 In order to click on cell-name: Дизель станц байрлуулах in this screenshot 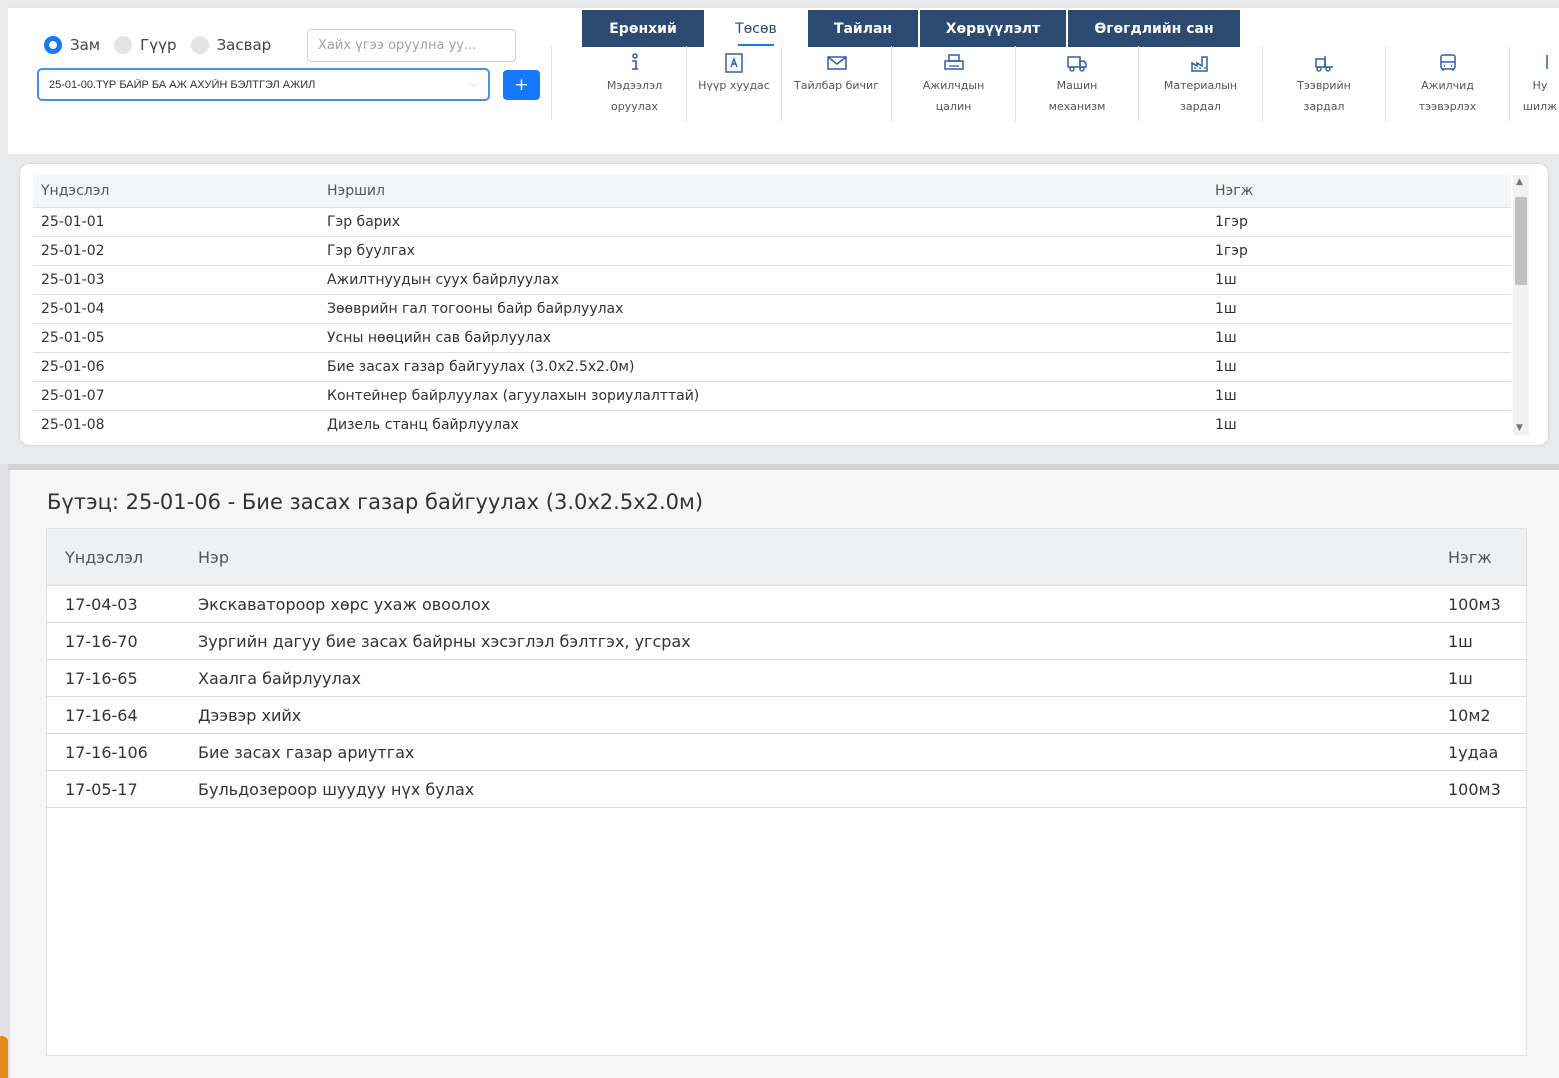, I will do `click(423, 425)`.